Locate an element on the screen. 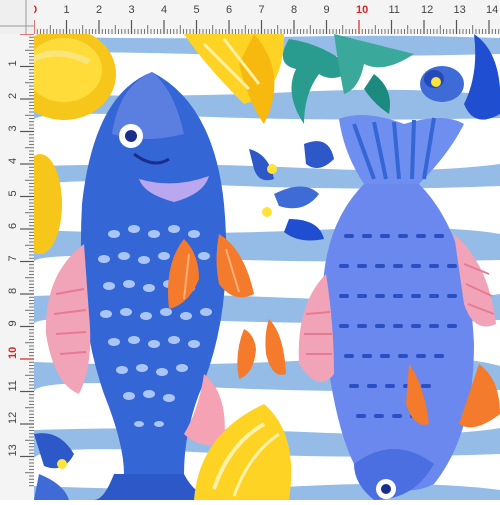 This screenshot has height=505, width=500. ruler-left-label: 6 is located at coordinates (13, 226).